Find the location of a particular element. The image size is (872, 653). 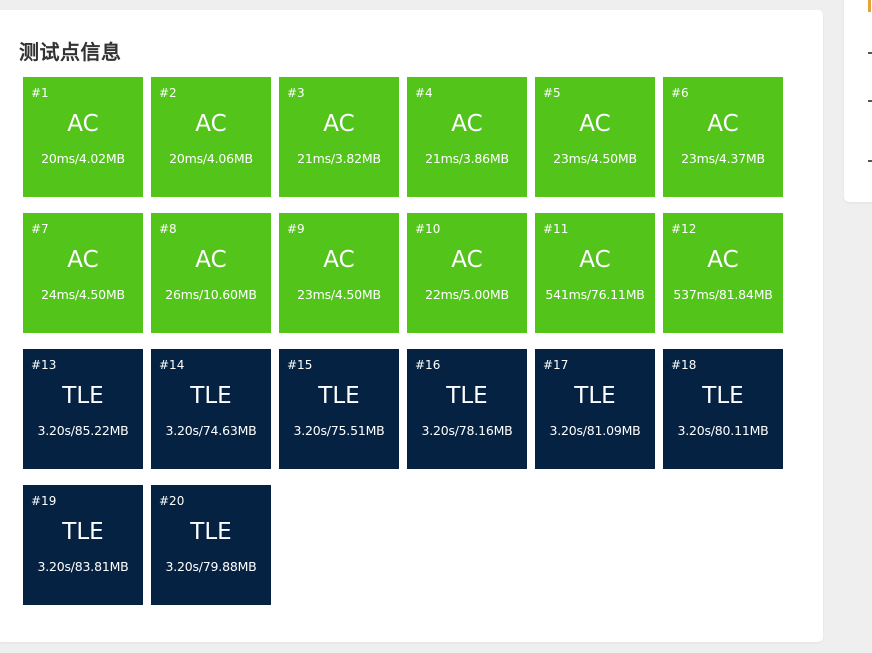

testcase-id: #15 is located at coordinates (300, 365).